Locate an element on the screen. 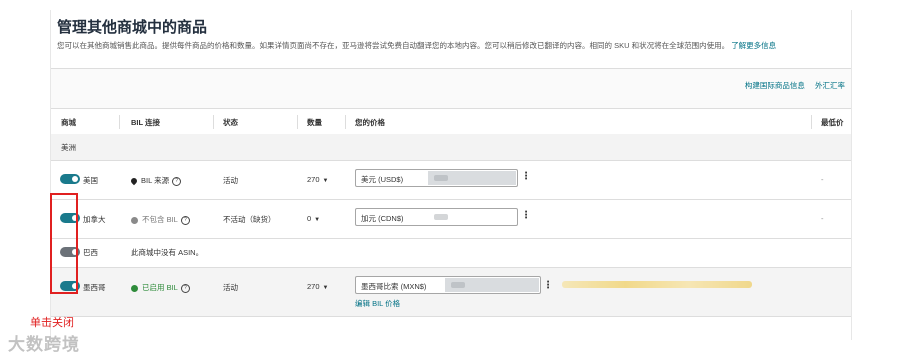 The width and height of the screenshot is (900, 356). map-pin-icon is located at coordinates (134, 181).